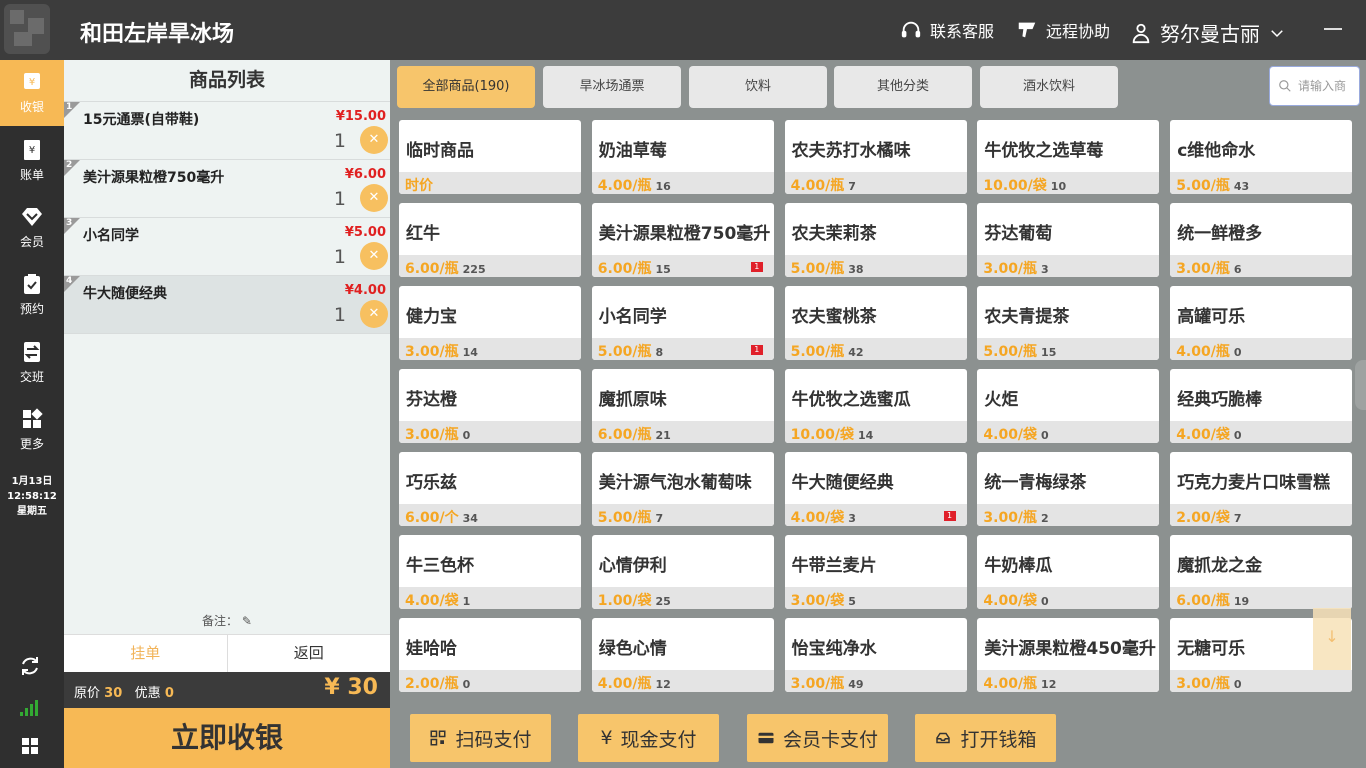  I want to click on collapse-handle, so click(1360, 385).